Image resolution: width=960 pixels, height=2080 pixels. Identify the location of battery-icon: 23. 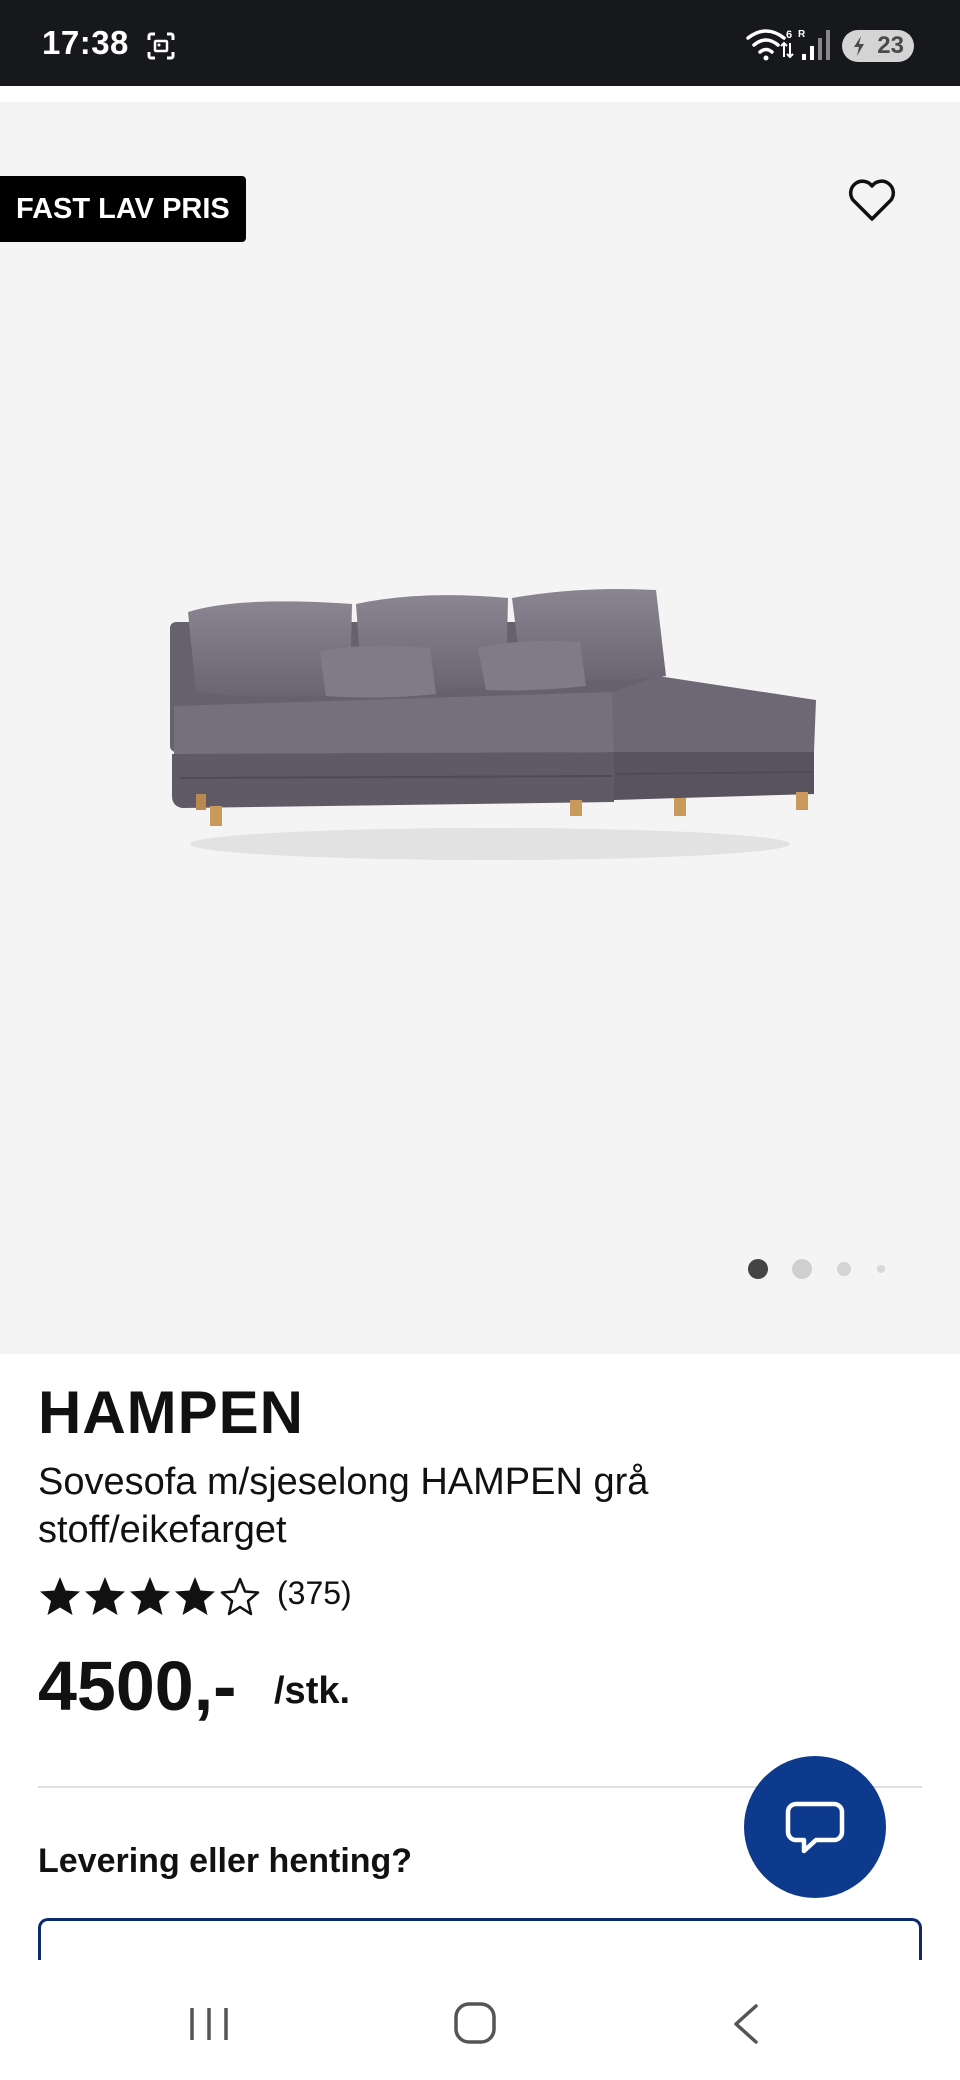
(878, 46).